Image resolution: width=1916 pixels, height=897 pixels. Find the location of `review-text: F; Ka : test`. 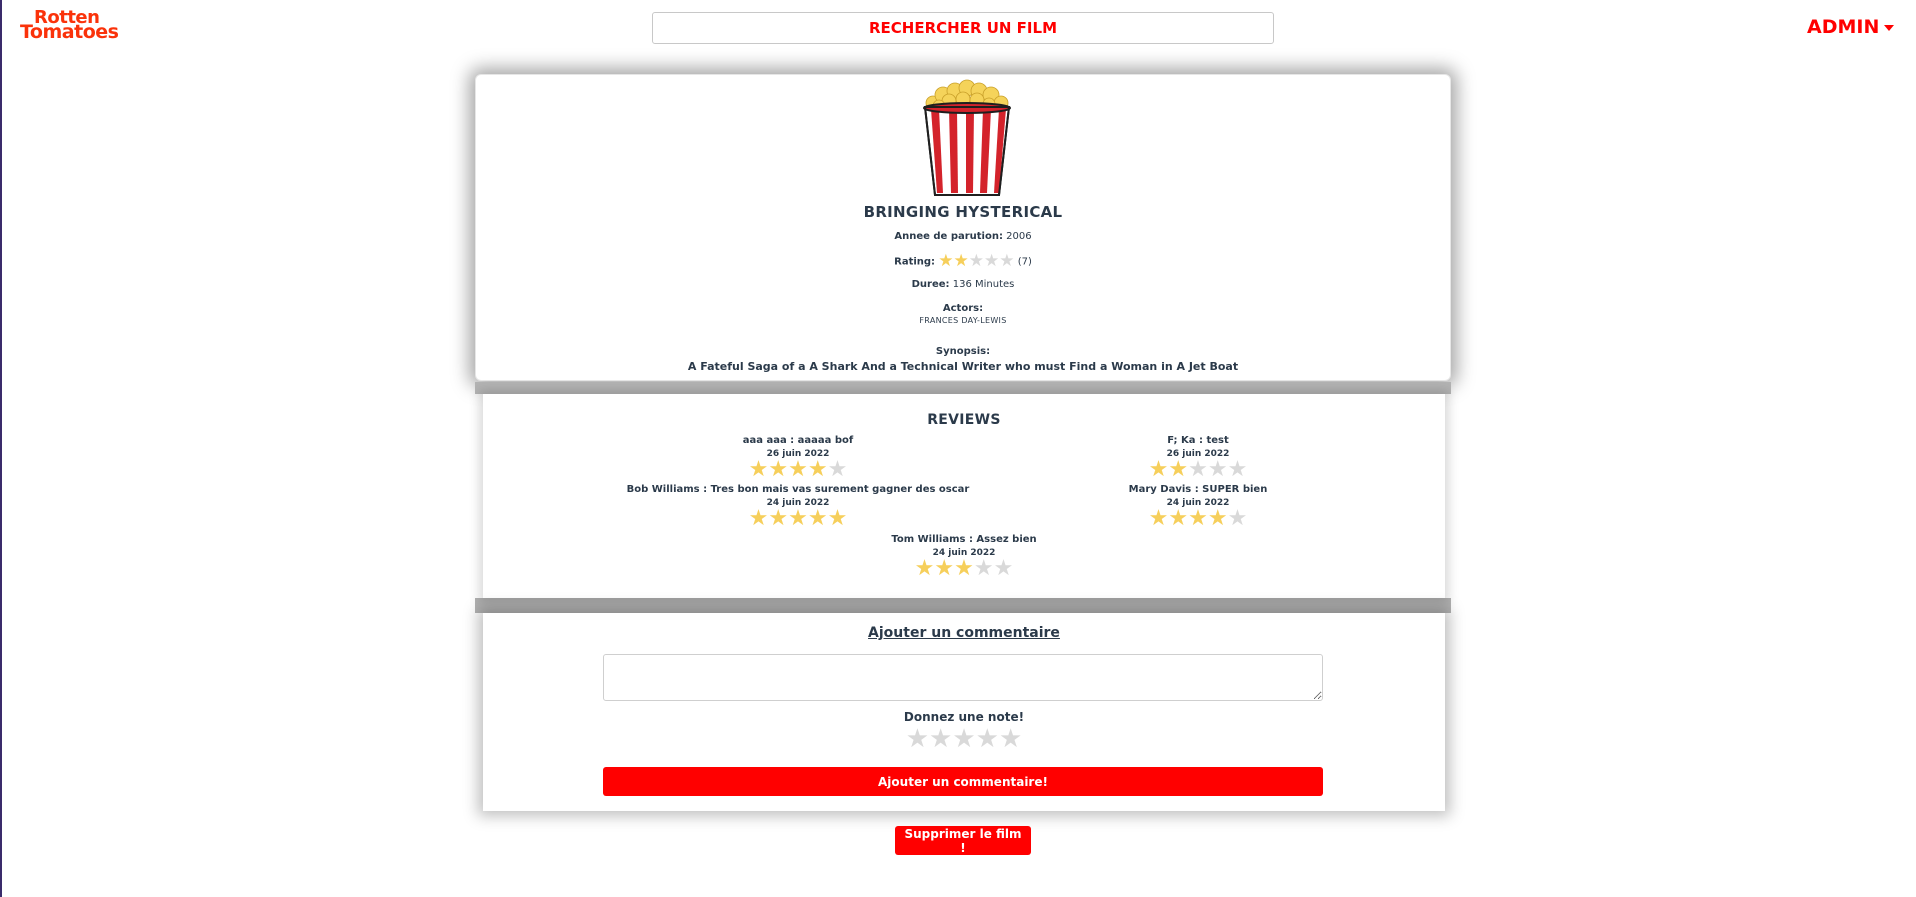

review-text: F; Ka : test is located at coordinates (1198, 440).